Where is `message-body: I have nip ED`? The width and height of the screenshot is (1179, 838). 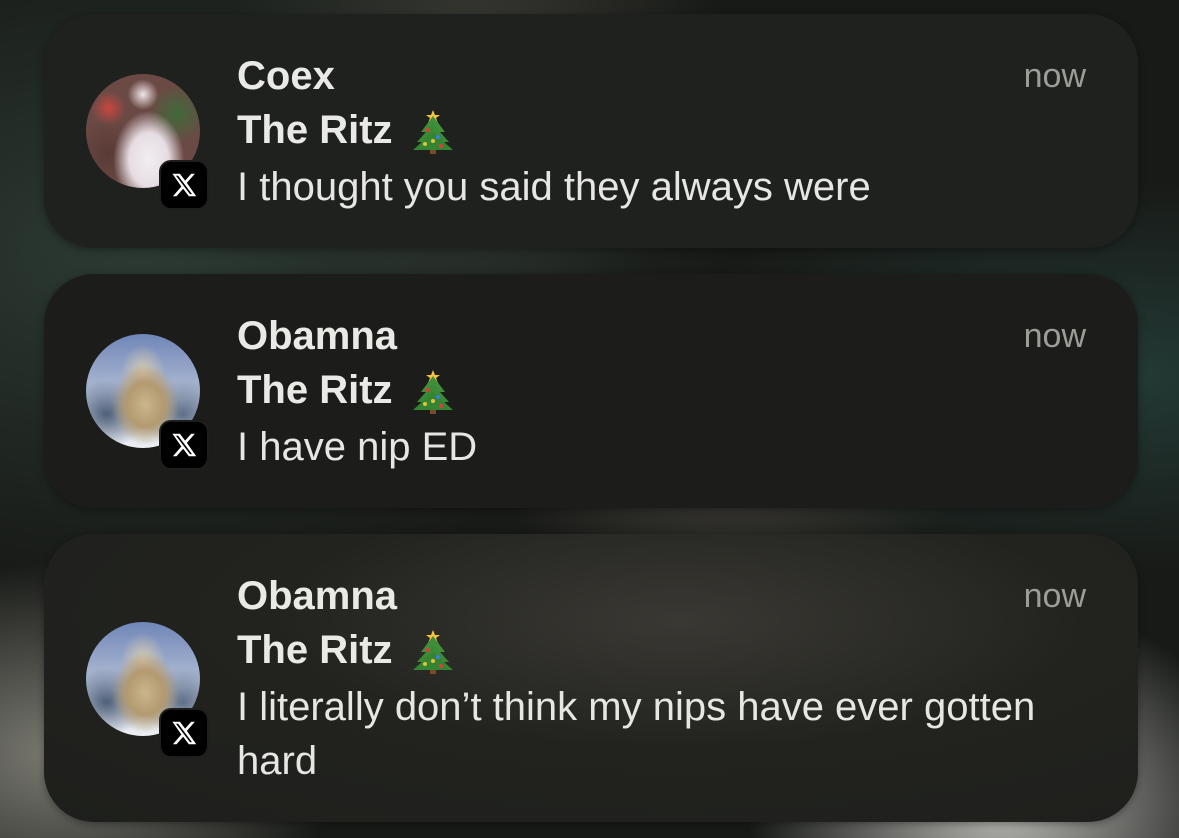 message-body: I have nip ED is located at coordinates (357, 447).